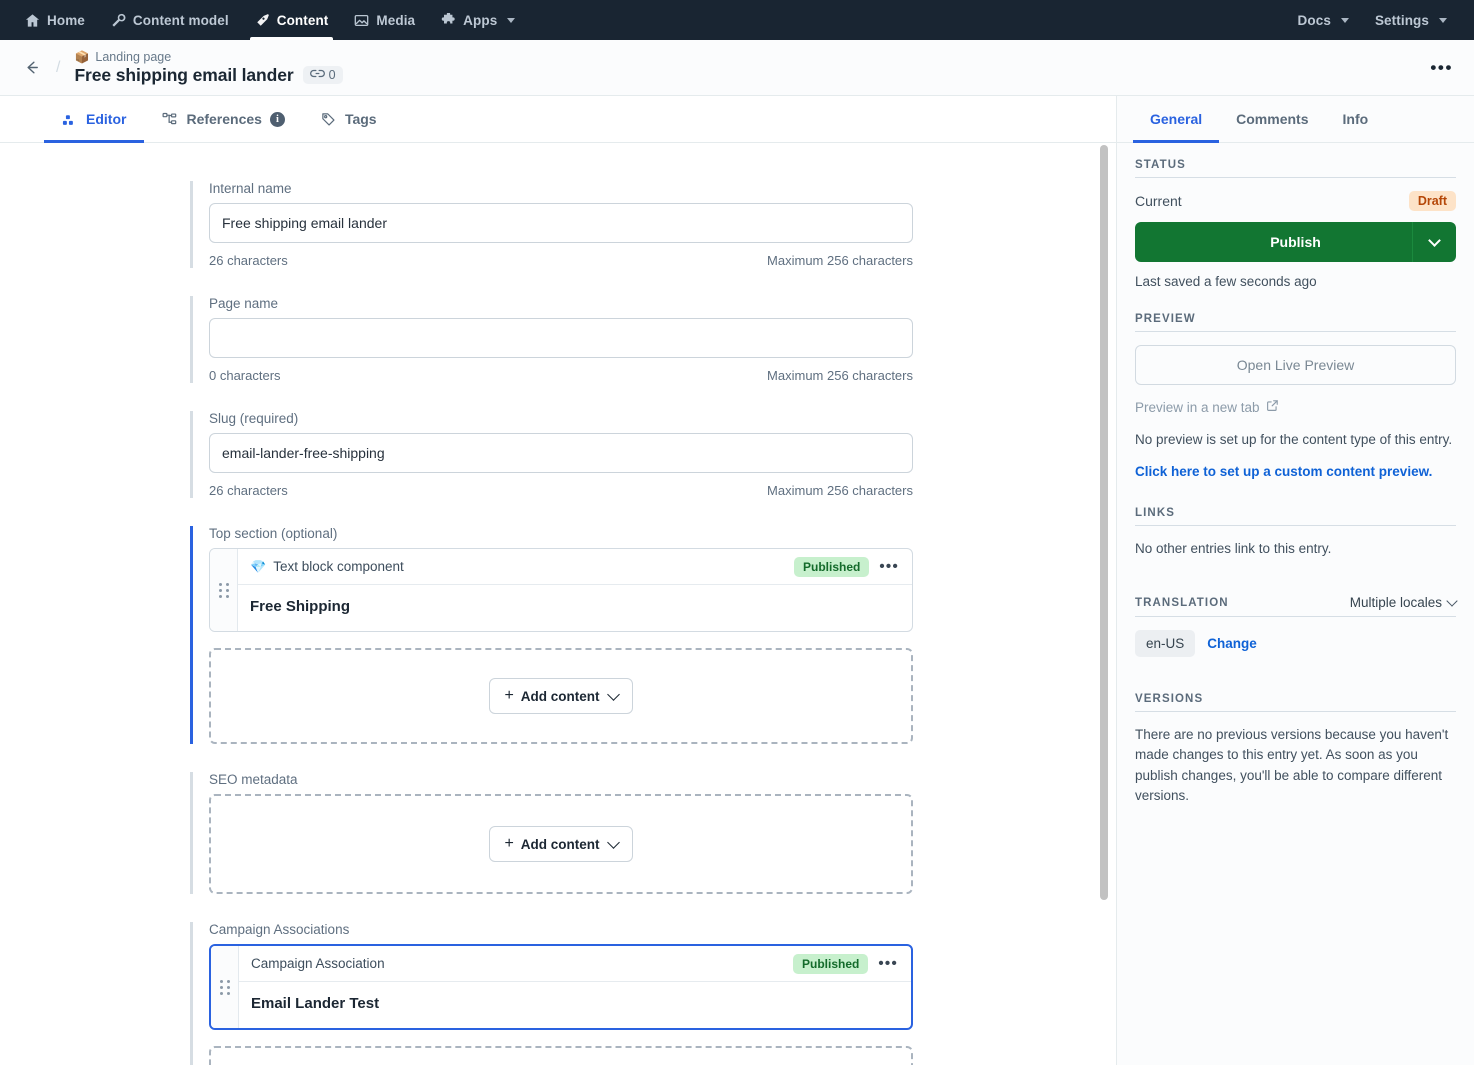  I want to click on top-nav-secondary-items: Docs Settings, so click(1372, 20).